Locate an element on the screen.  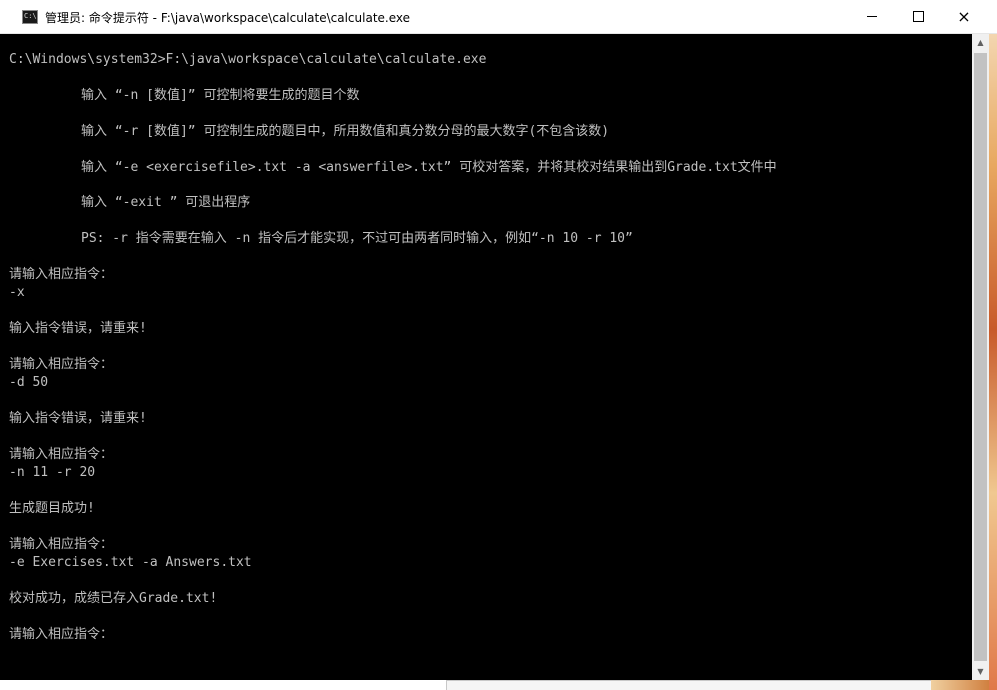
console-line: 生成题目成功! is located at coordinates (52, 508).